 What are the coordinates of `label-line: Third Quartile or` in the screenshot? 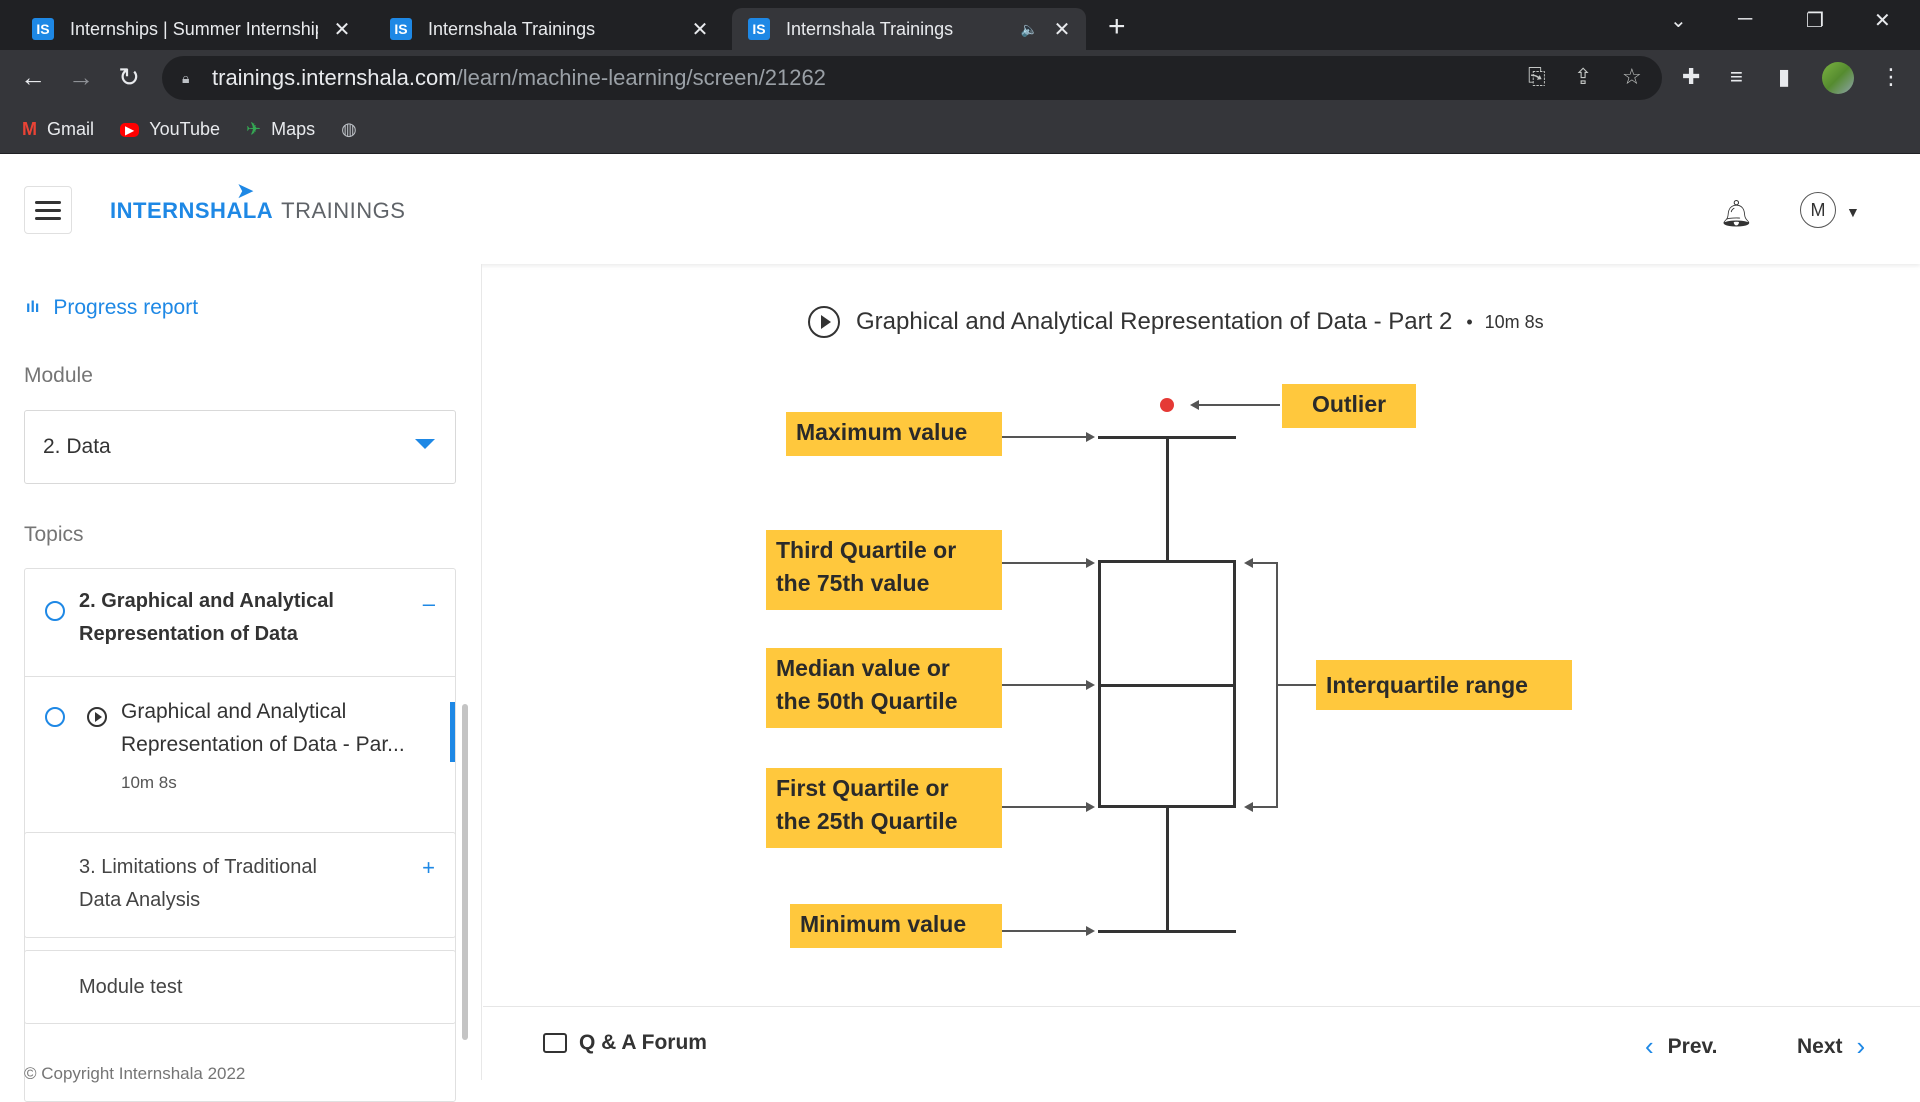 It's located at (866, 550).